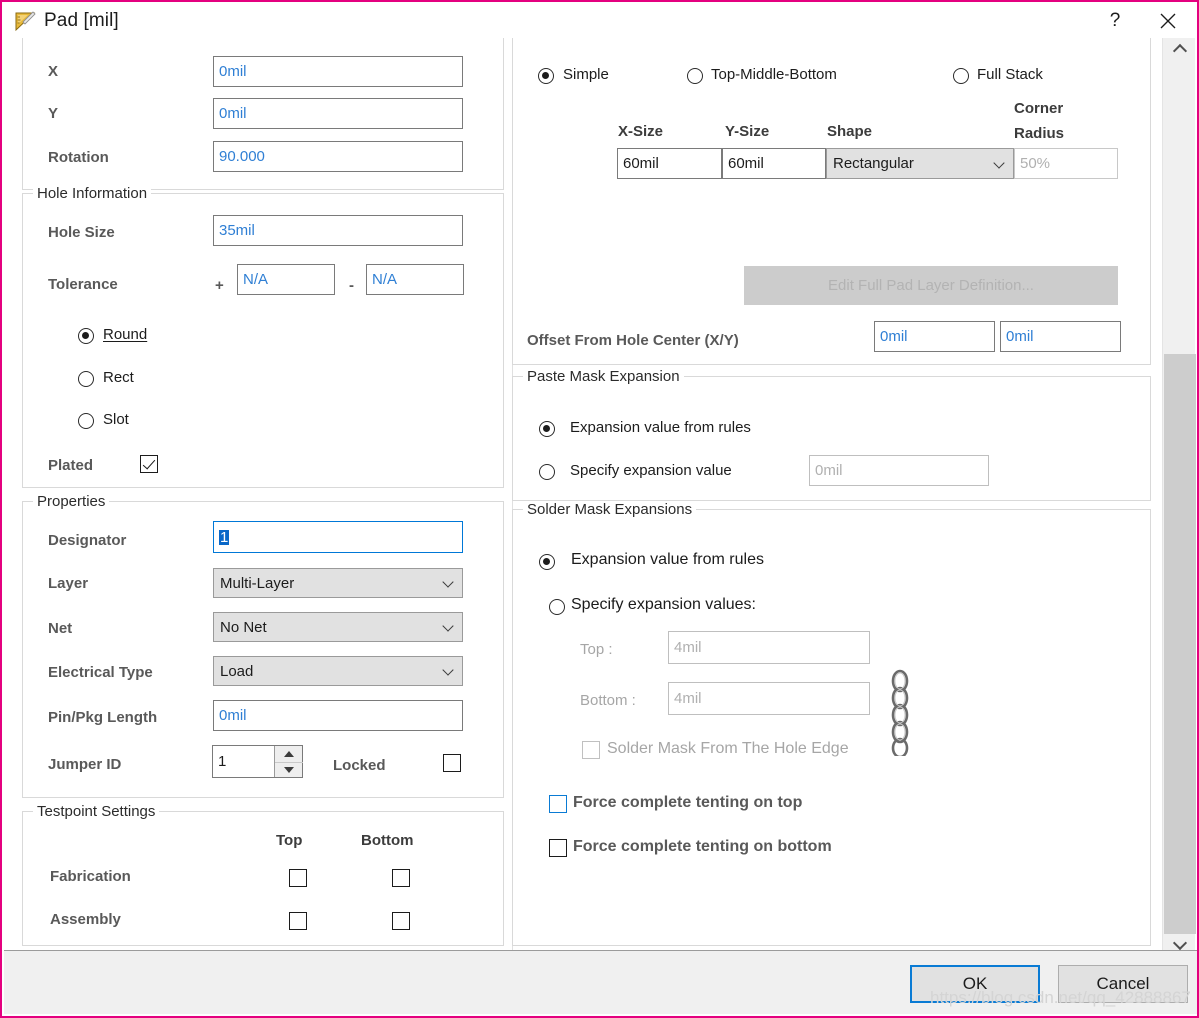  I want to click on scroll-up-button, so click(1179, 49).